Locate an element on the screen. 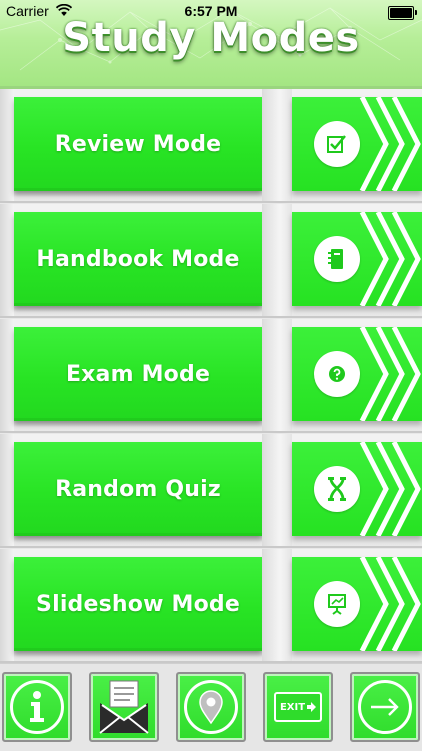 The image size is (422, 751). bottom-toolbar: EXIT is located at coordinates (211, 707).